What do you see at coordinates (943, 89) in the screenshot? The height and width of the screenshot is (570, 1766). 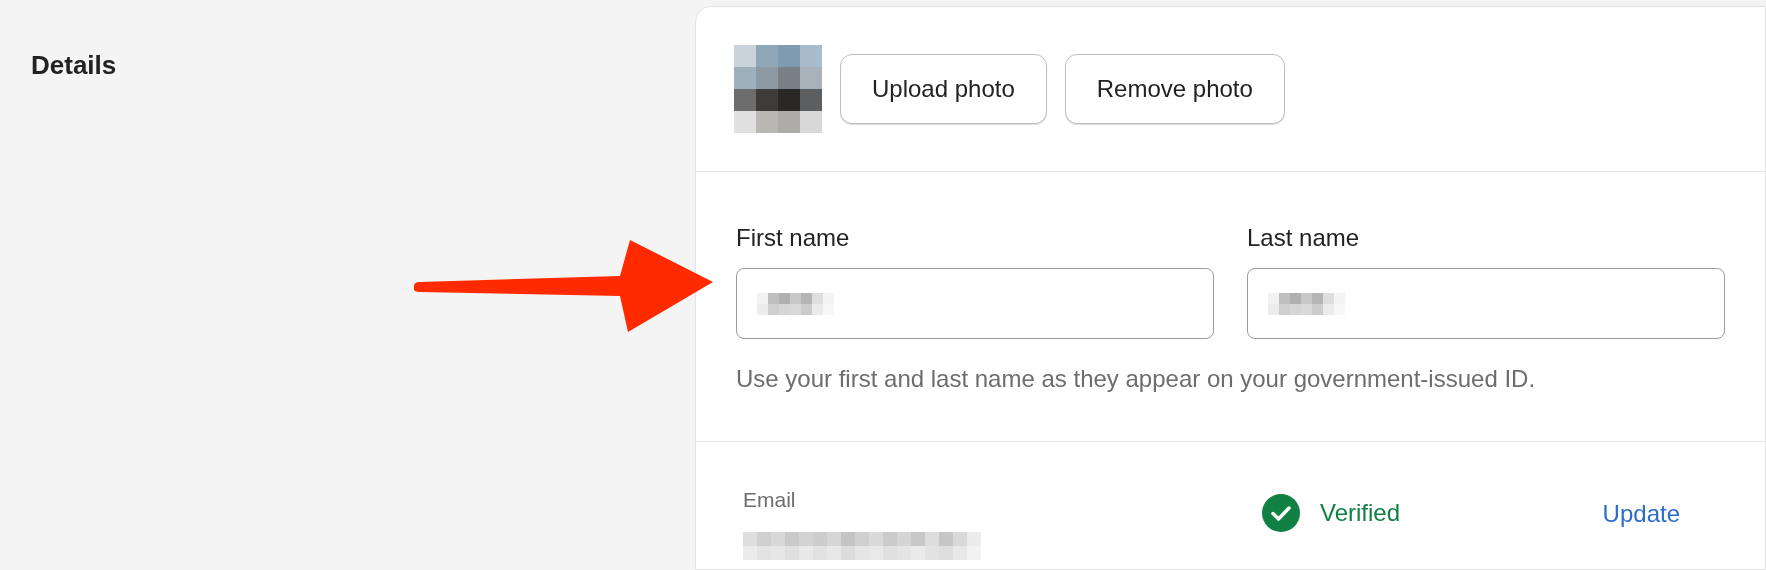 I see `photo-button: Upload photo` at bounding box center [943, 89].